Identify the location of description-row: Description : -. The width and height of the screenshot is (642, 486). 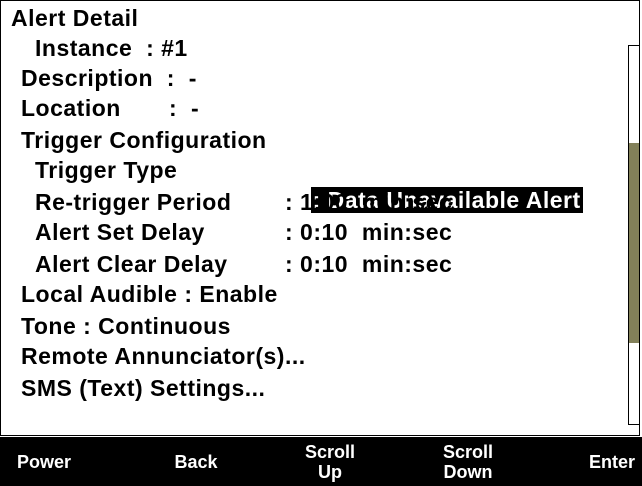
(109, 78).